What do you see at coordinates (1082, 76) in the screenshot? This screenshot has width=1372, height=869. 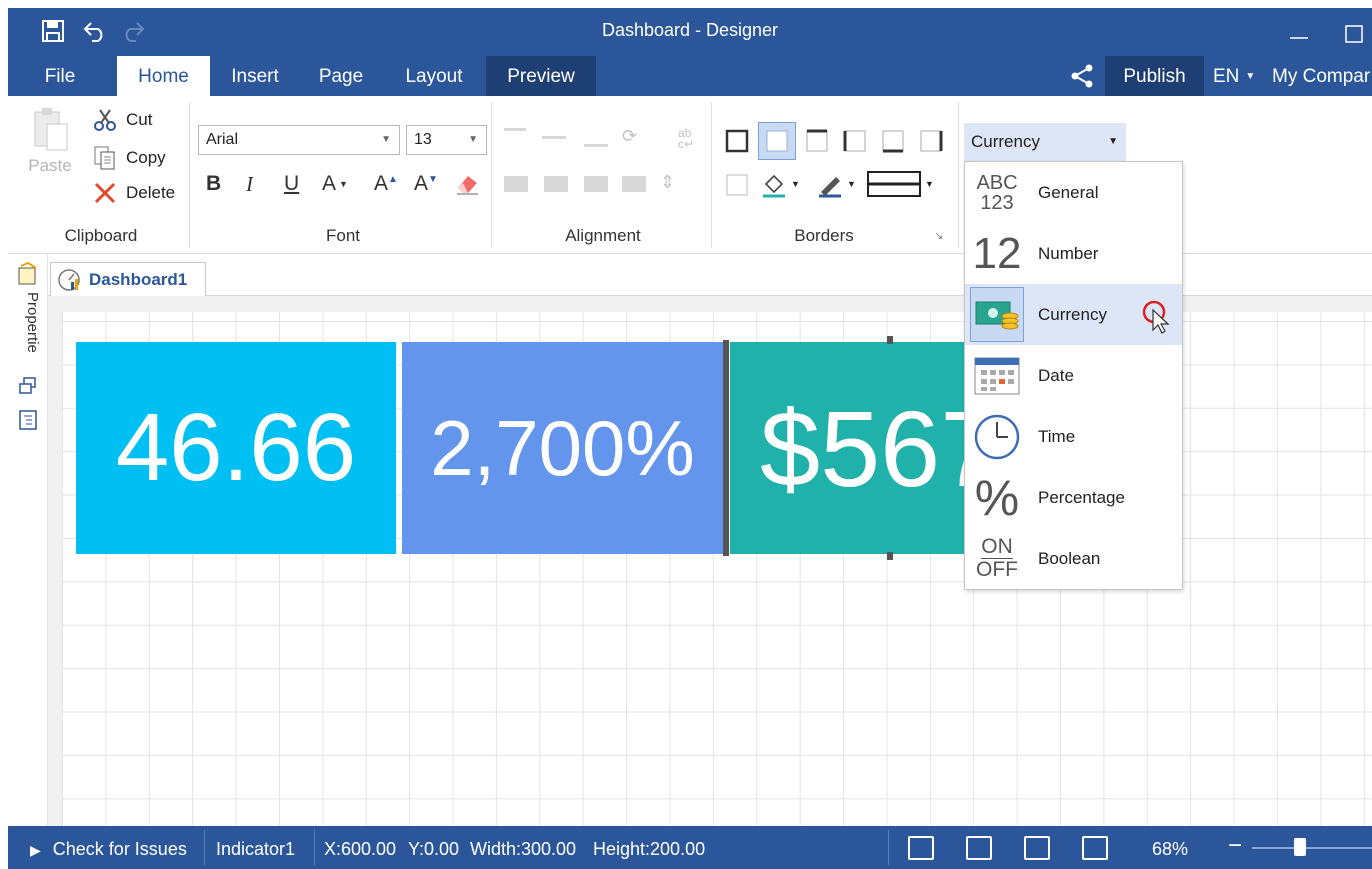 I see `share-icon` at bounding box center [1082, 76].